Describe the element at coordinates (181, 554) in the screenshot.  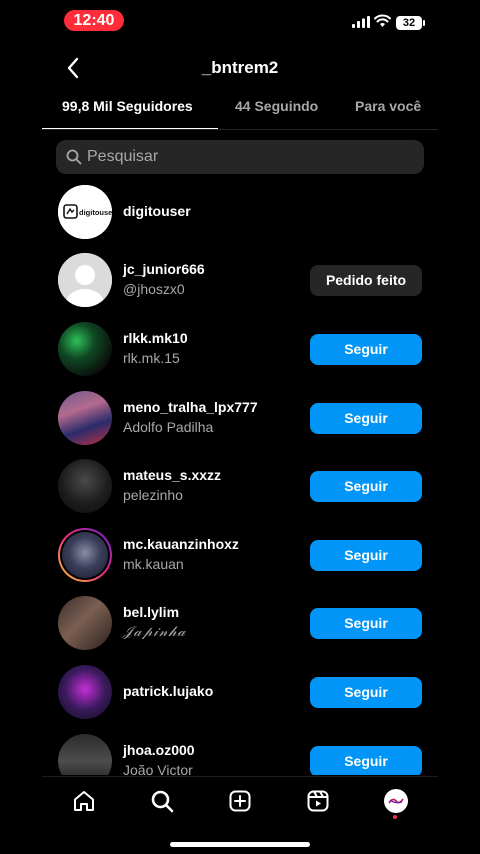
I see `user-names: mc.kauanzinhoxz mk.kauan` at that location.